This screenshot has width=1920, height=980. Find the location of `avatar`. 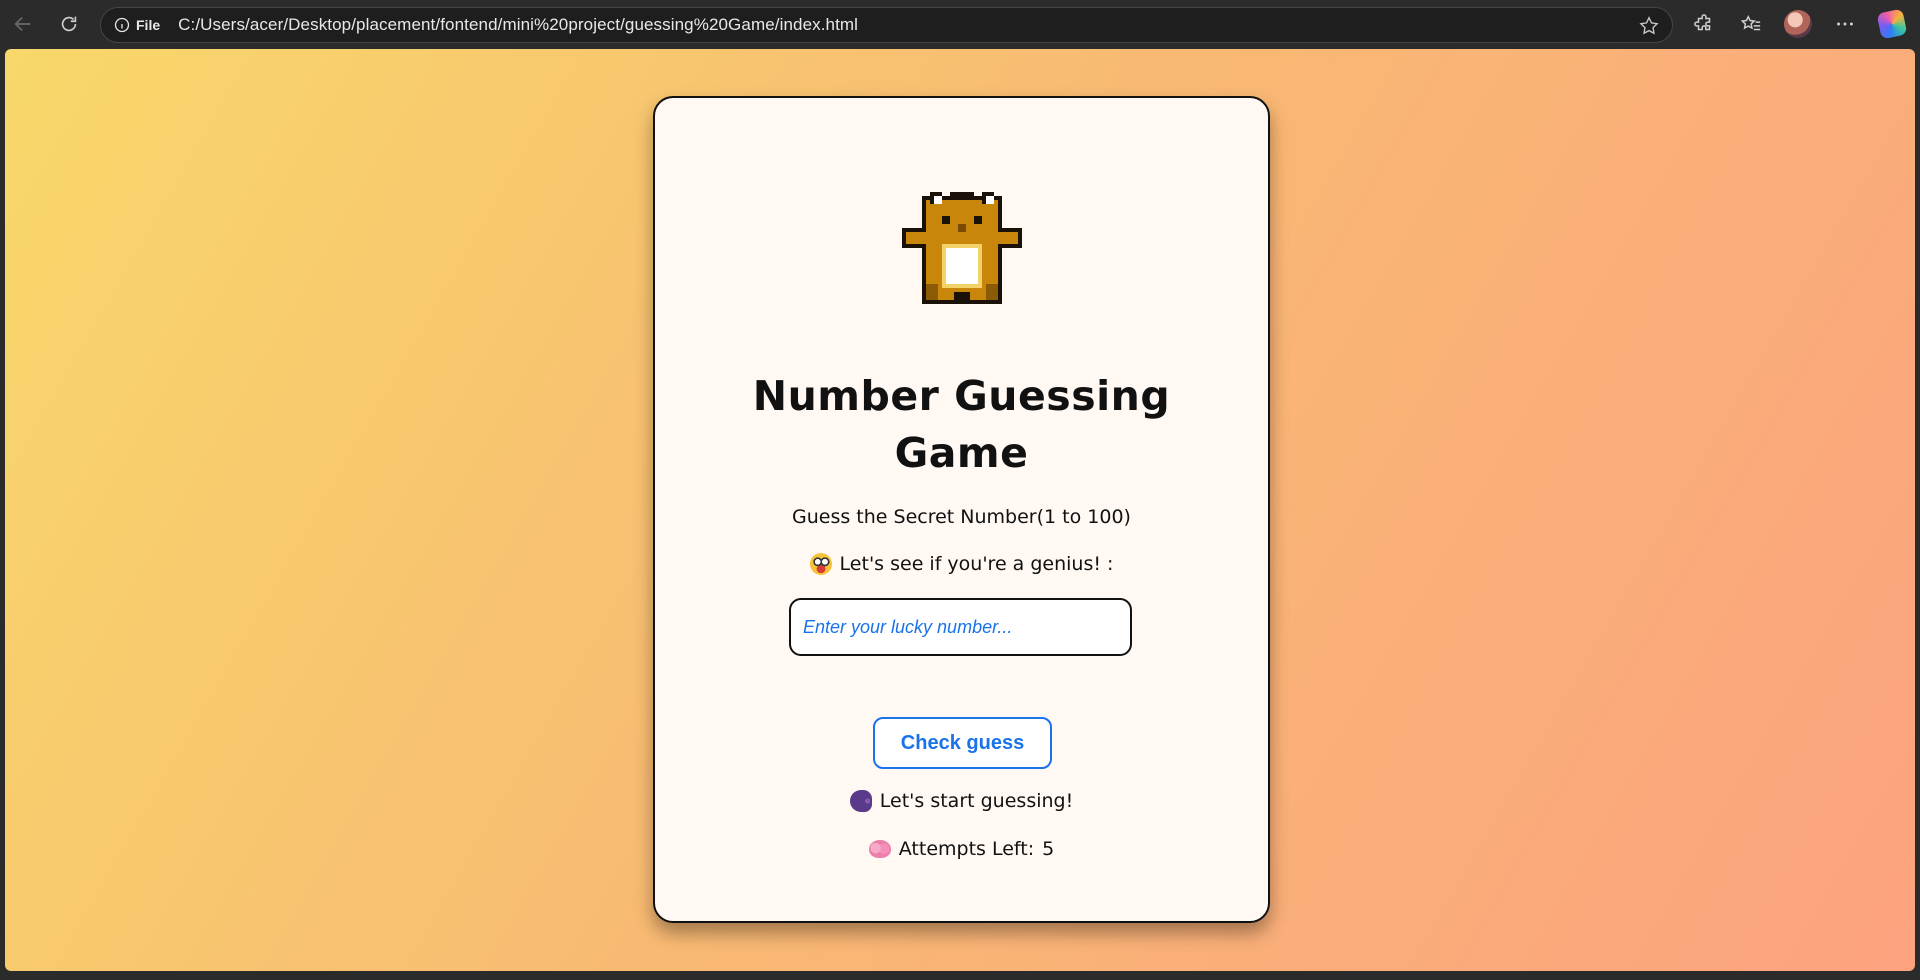

avatar is located at coordinates (1797, 24).